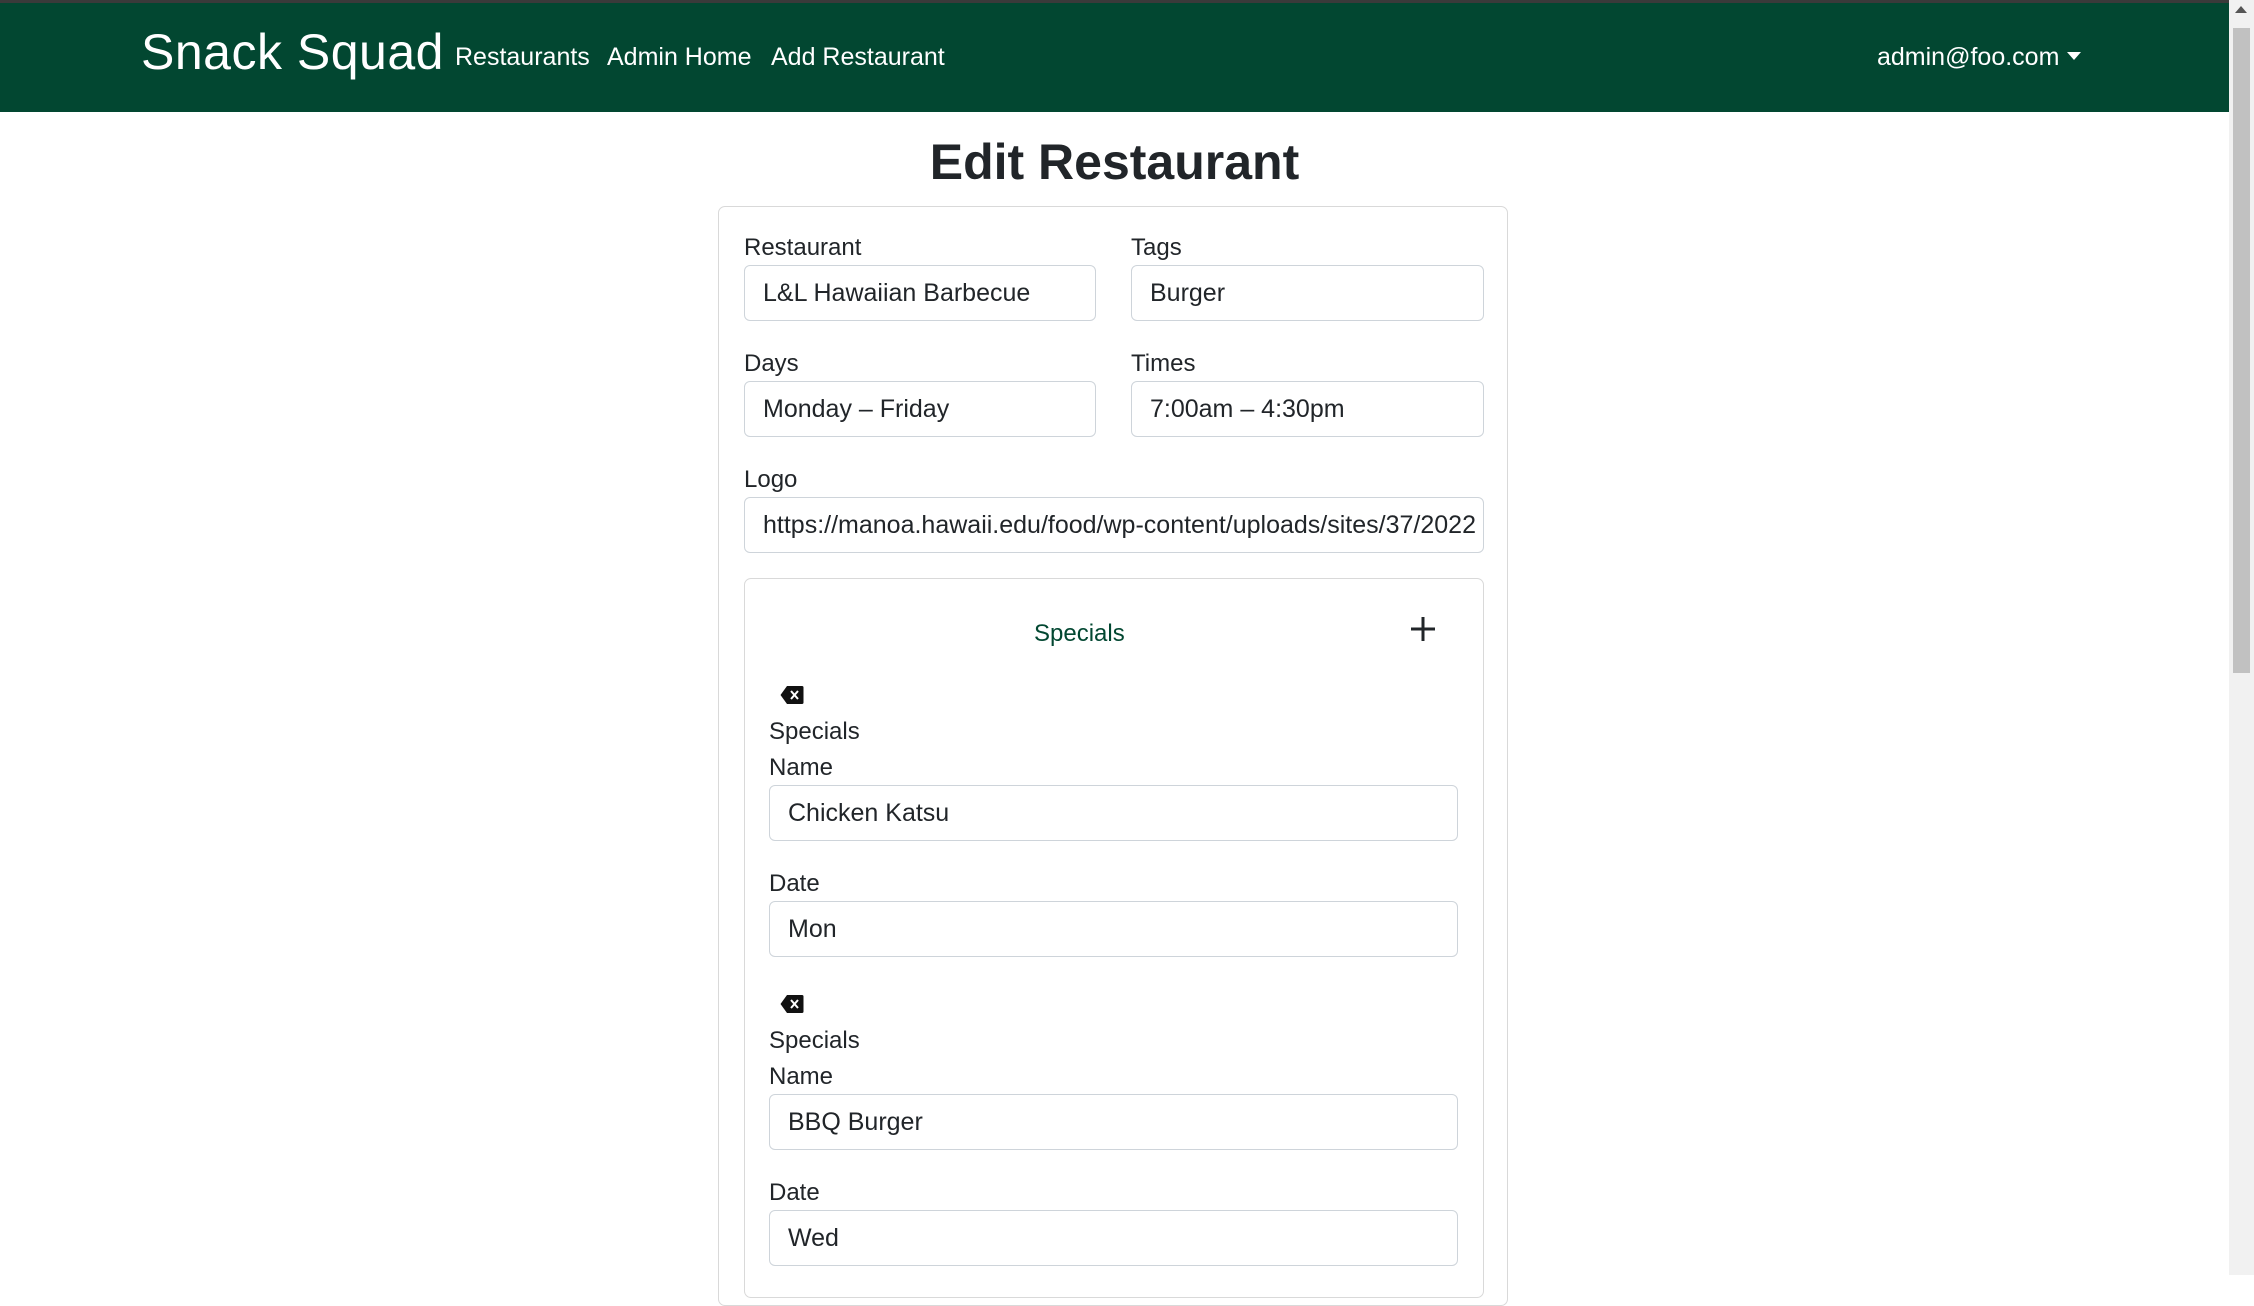 The width and height of the screenshot is (2254, 1306). Describe the element at coordinates (1113, 929) in the screenshot. I see `special-date-input: Mon` at that location.